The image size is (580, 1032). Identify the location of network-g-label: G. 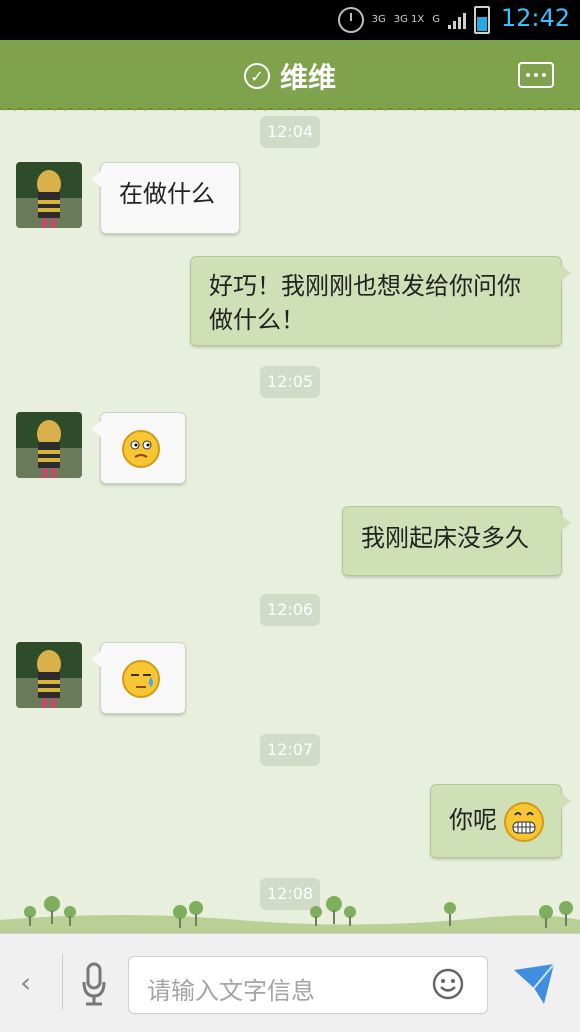
(436, 19).